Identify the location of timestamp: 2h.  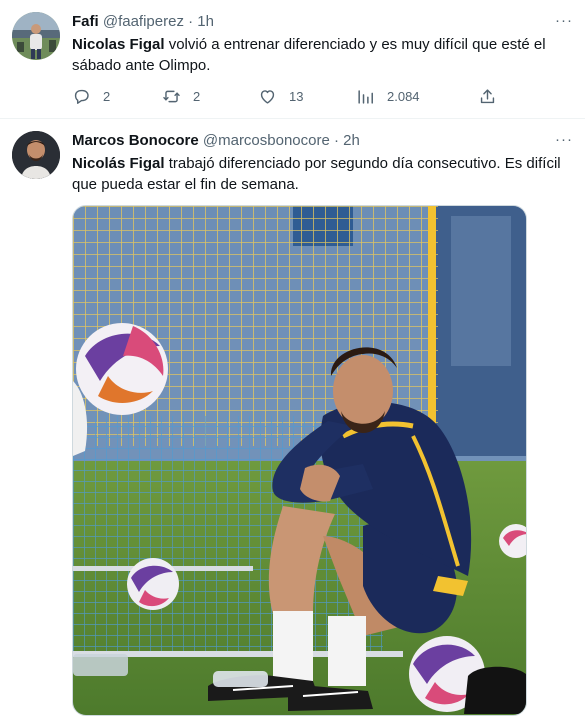
(351, 140).